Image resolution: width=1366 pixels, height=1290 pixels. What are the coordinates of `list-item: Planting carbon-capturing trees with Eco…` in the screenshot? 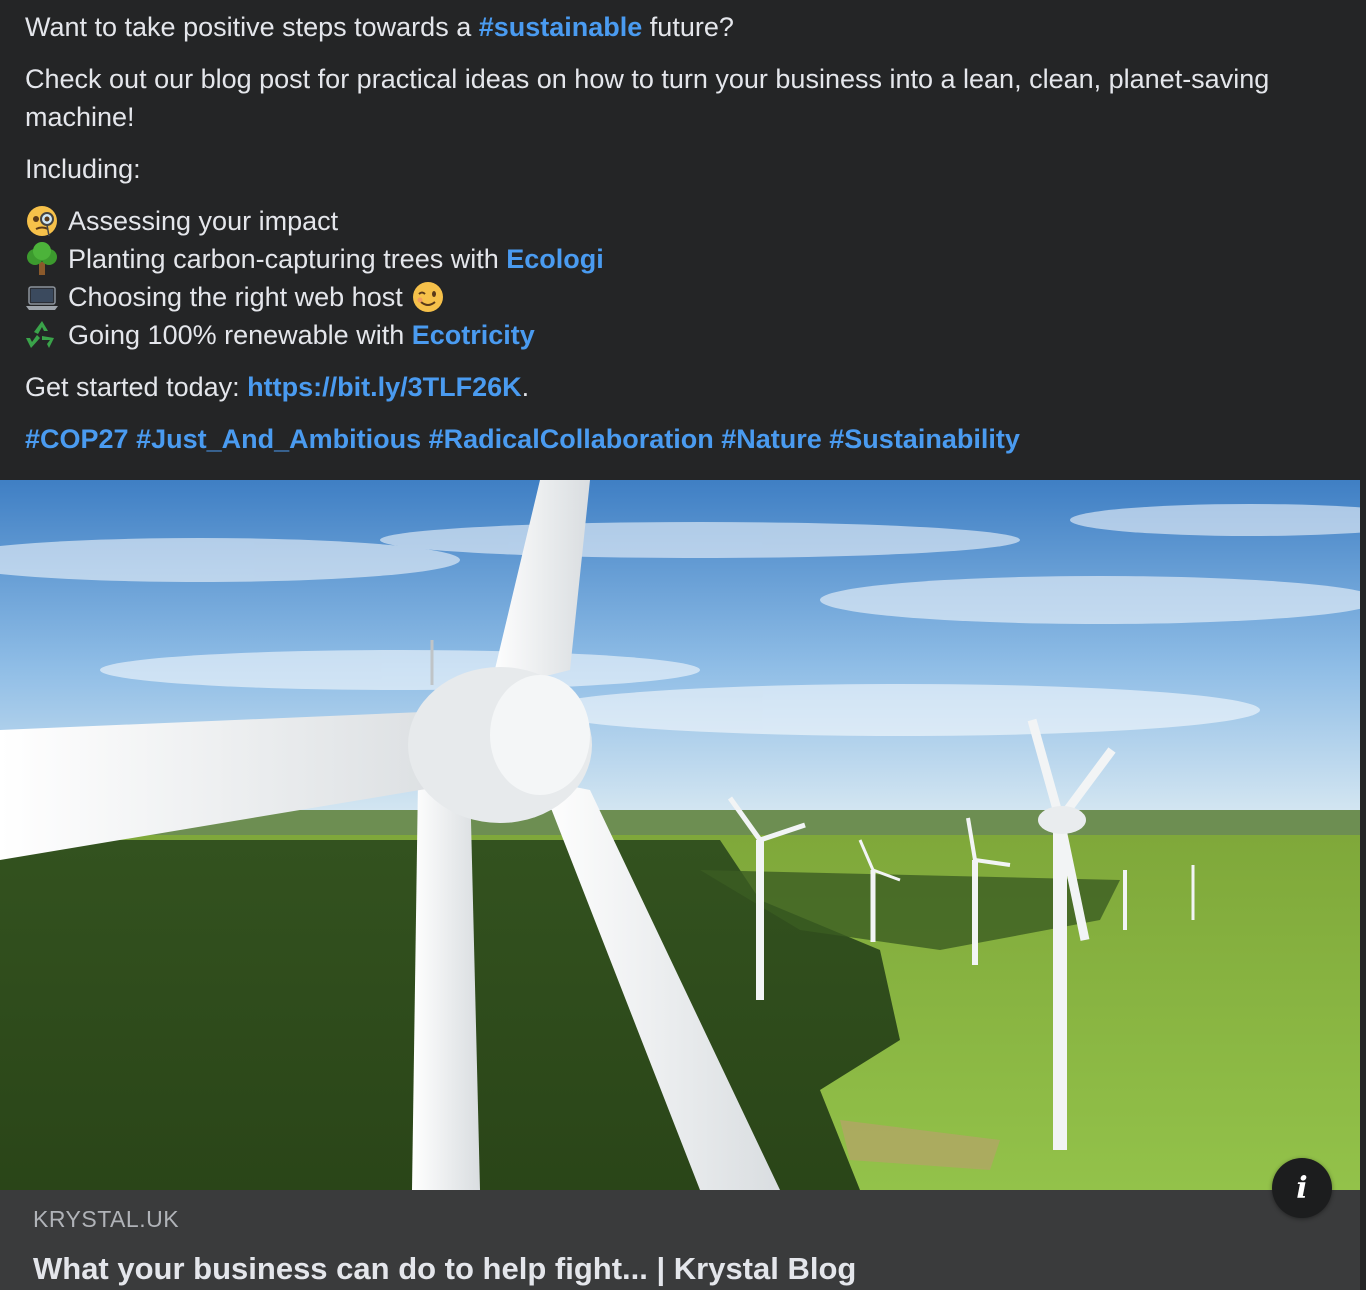 It's located at (683, 259).